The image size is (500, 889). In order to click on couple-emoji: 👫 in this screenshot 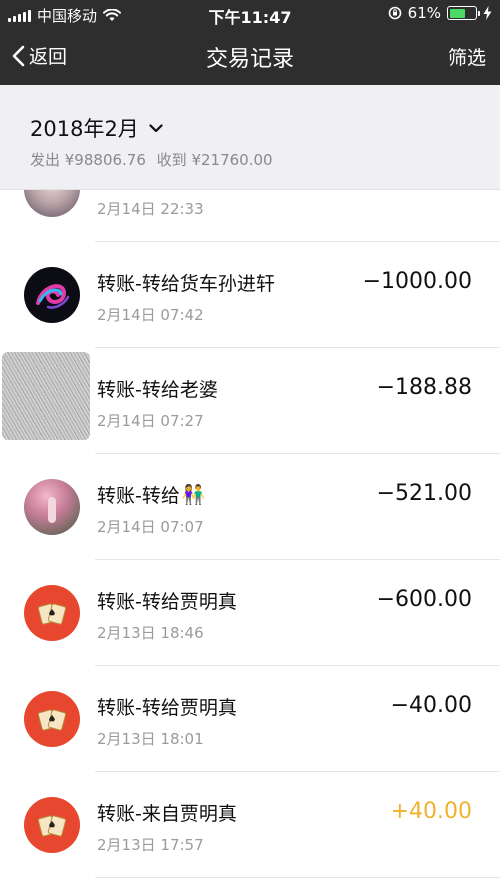, I will do `click(193, 495)`.